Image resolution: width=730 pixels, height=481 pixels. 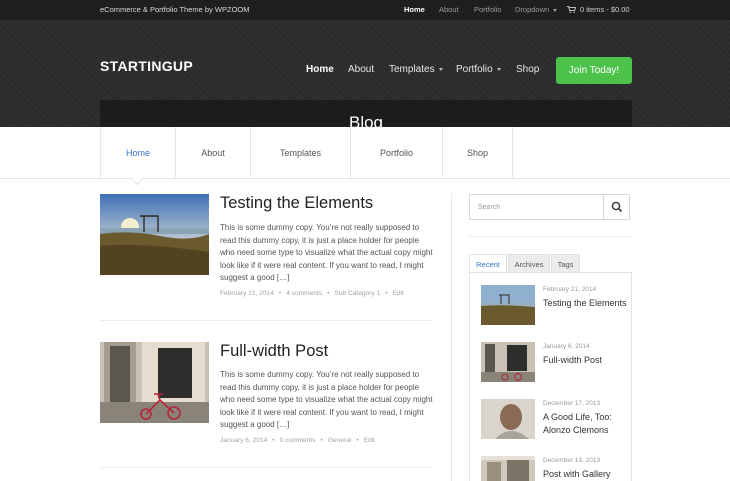 I want to click on tab-archives: Archives, so click(x=529, y=263).